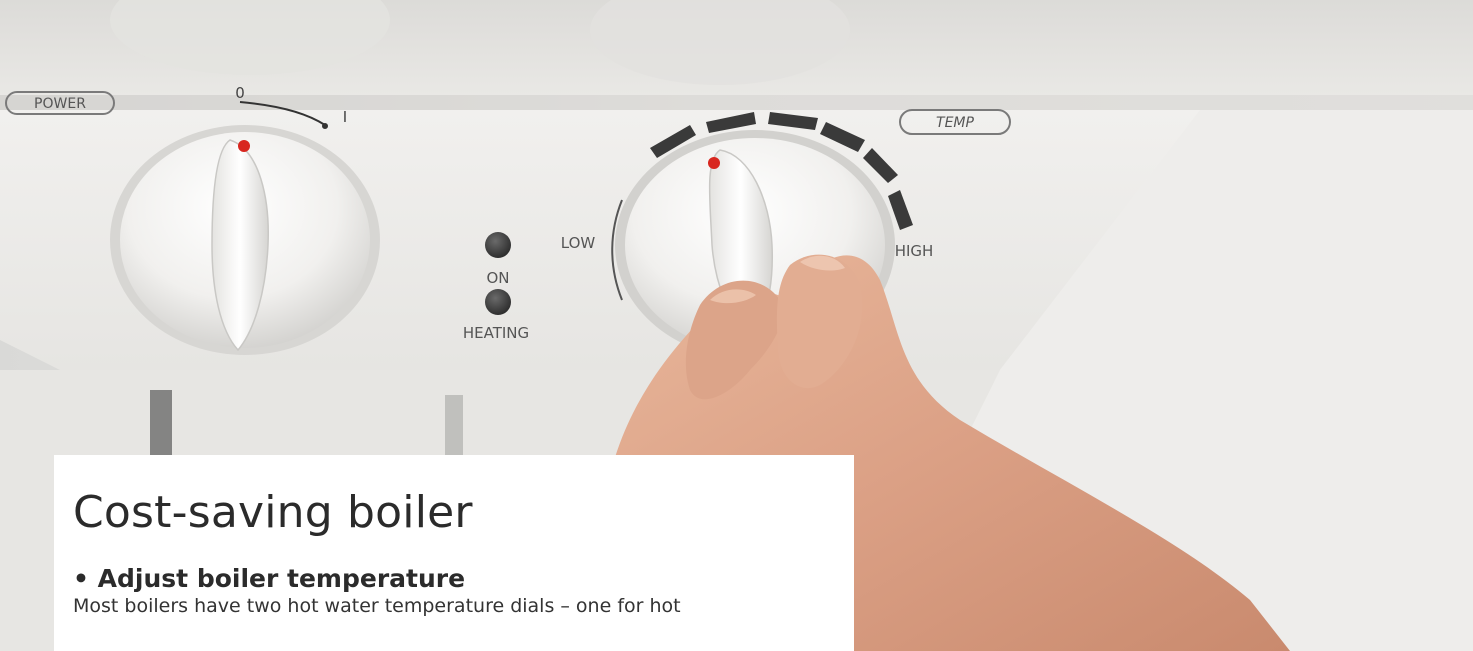 The height and width of the screenshot is (651, 1473). Describe the element at coordinates (269, 578) in the screenshot. I see `card-subheading: • Adjust boiler temperature` at that location.